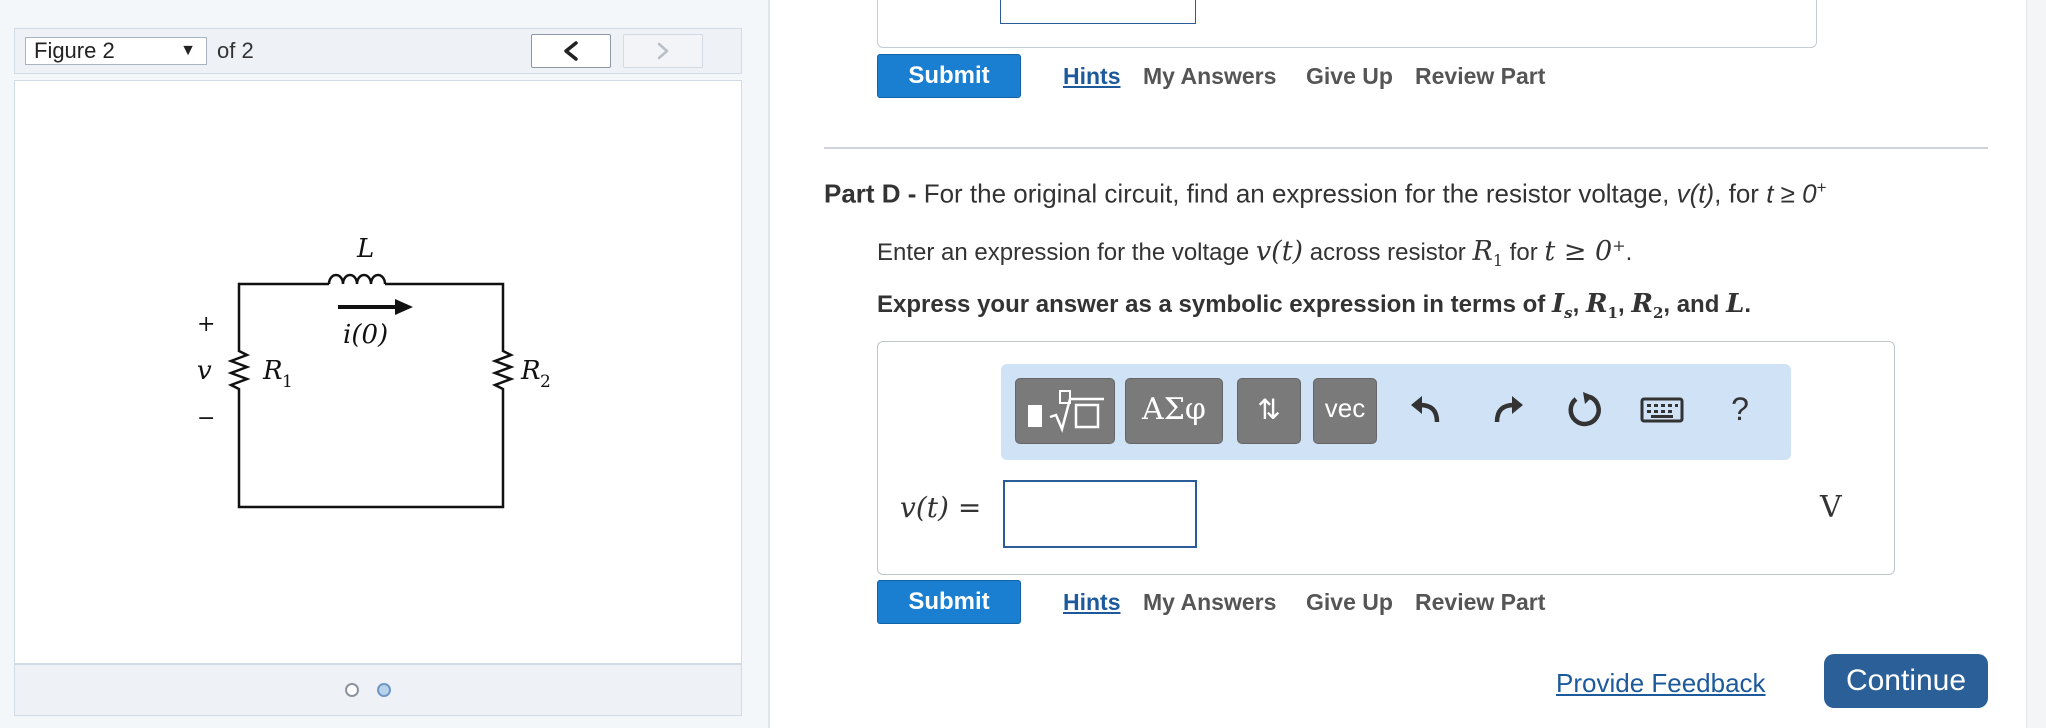  I want to click on instruction-cond: t ≥ 0, so click(1578, 251).